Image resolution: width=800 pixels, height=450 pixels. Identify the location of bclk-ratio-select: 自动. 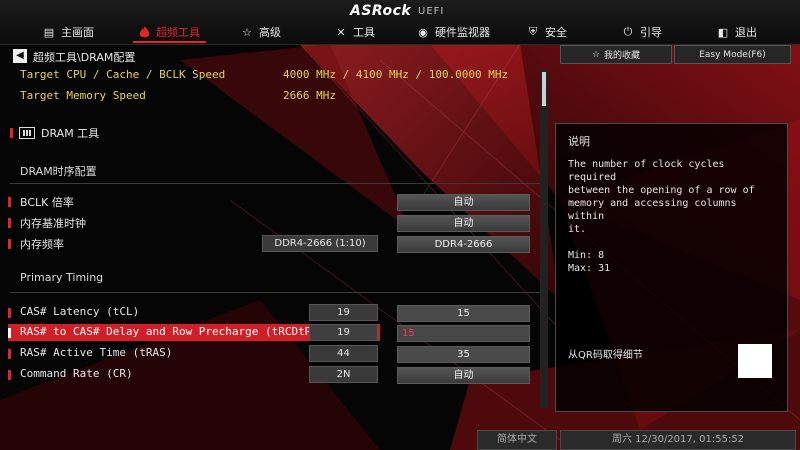
(463, 202).